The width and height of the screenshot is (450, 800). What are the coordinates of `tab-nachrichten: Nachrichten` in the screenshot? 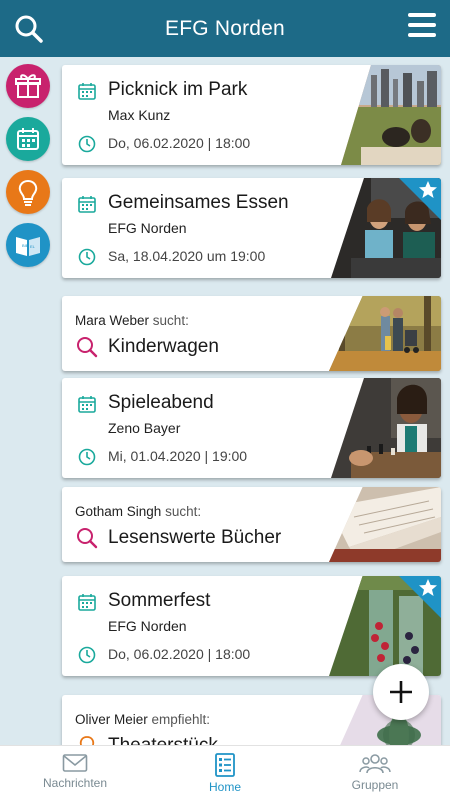 It's located at (75, 773).